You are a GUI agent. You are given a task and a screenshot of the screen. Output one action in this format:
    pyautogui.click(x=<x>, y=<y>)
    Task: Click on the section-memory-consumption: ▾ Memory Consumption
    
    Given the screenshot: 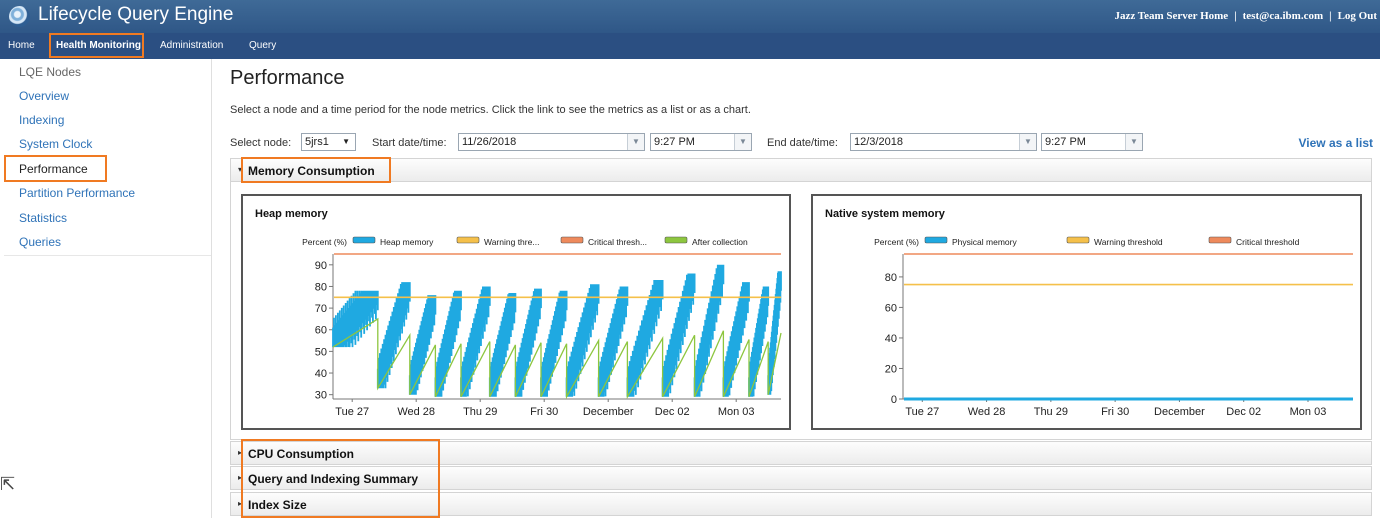 What is the action you would take?
    pyautogui.click(x=801, y=170)
    